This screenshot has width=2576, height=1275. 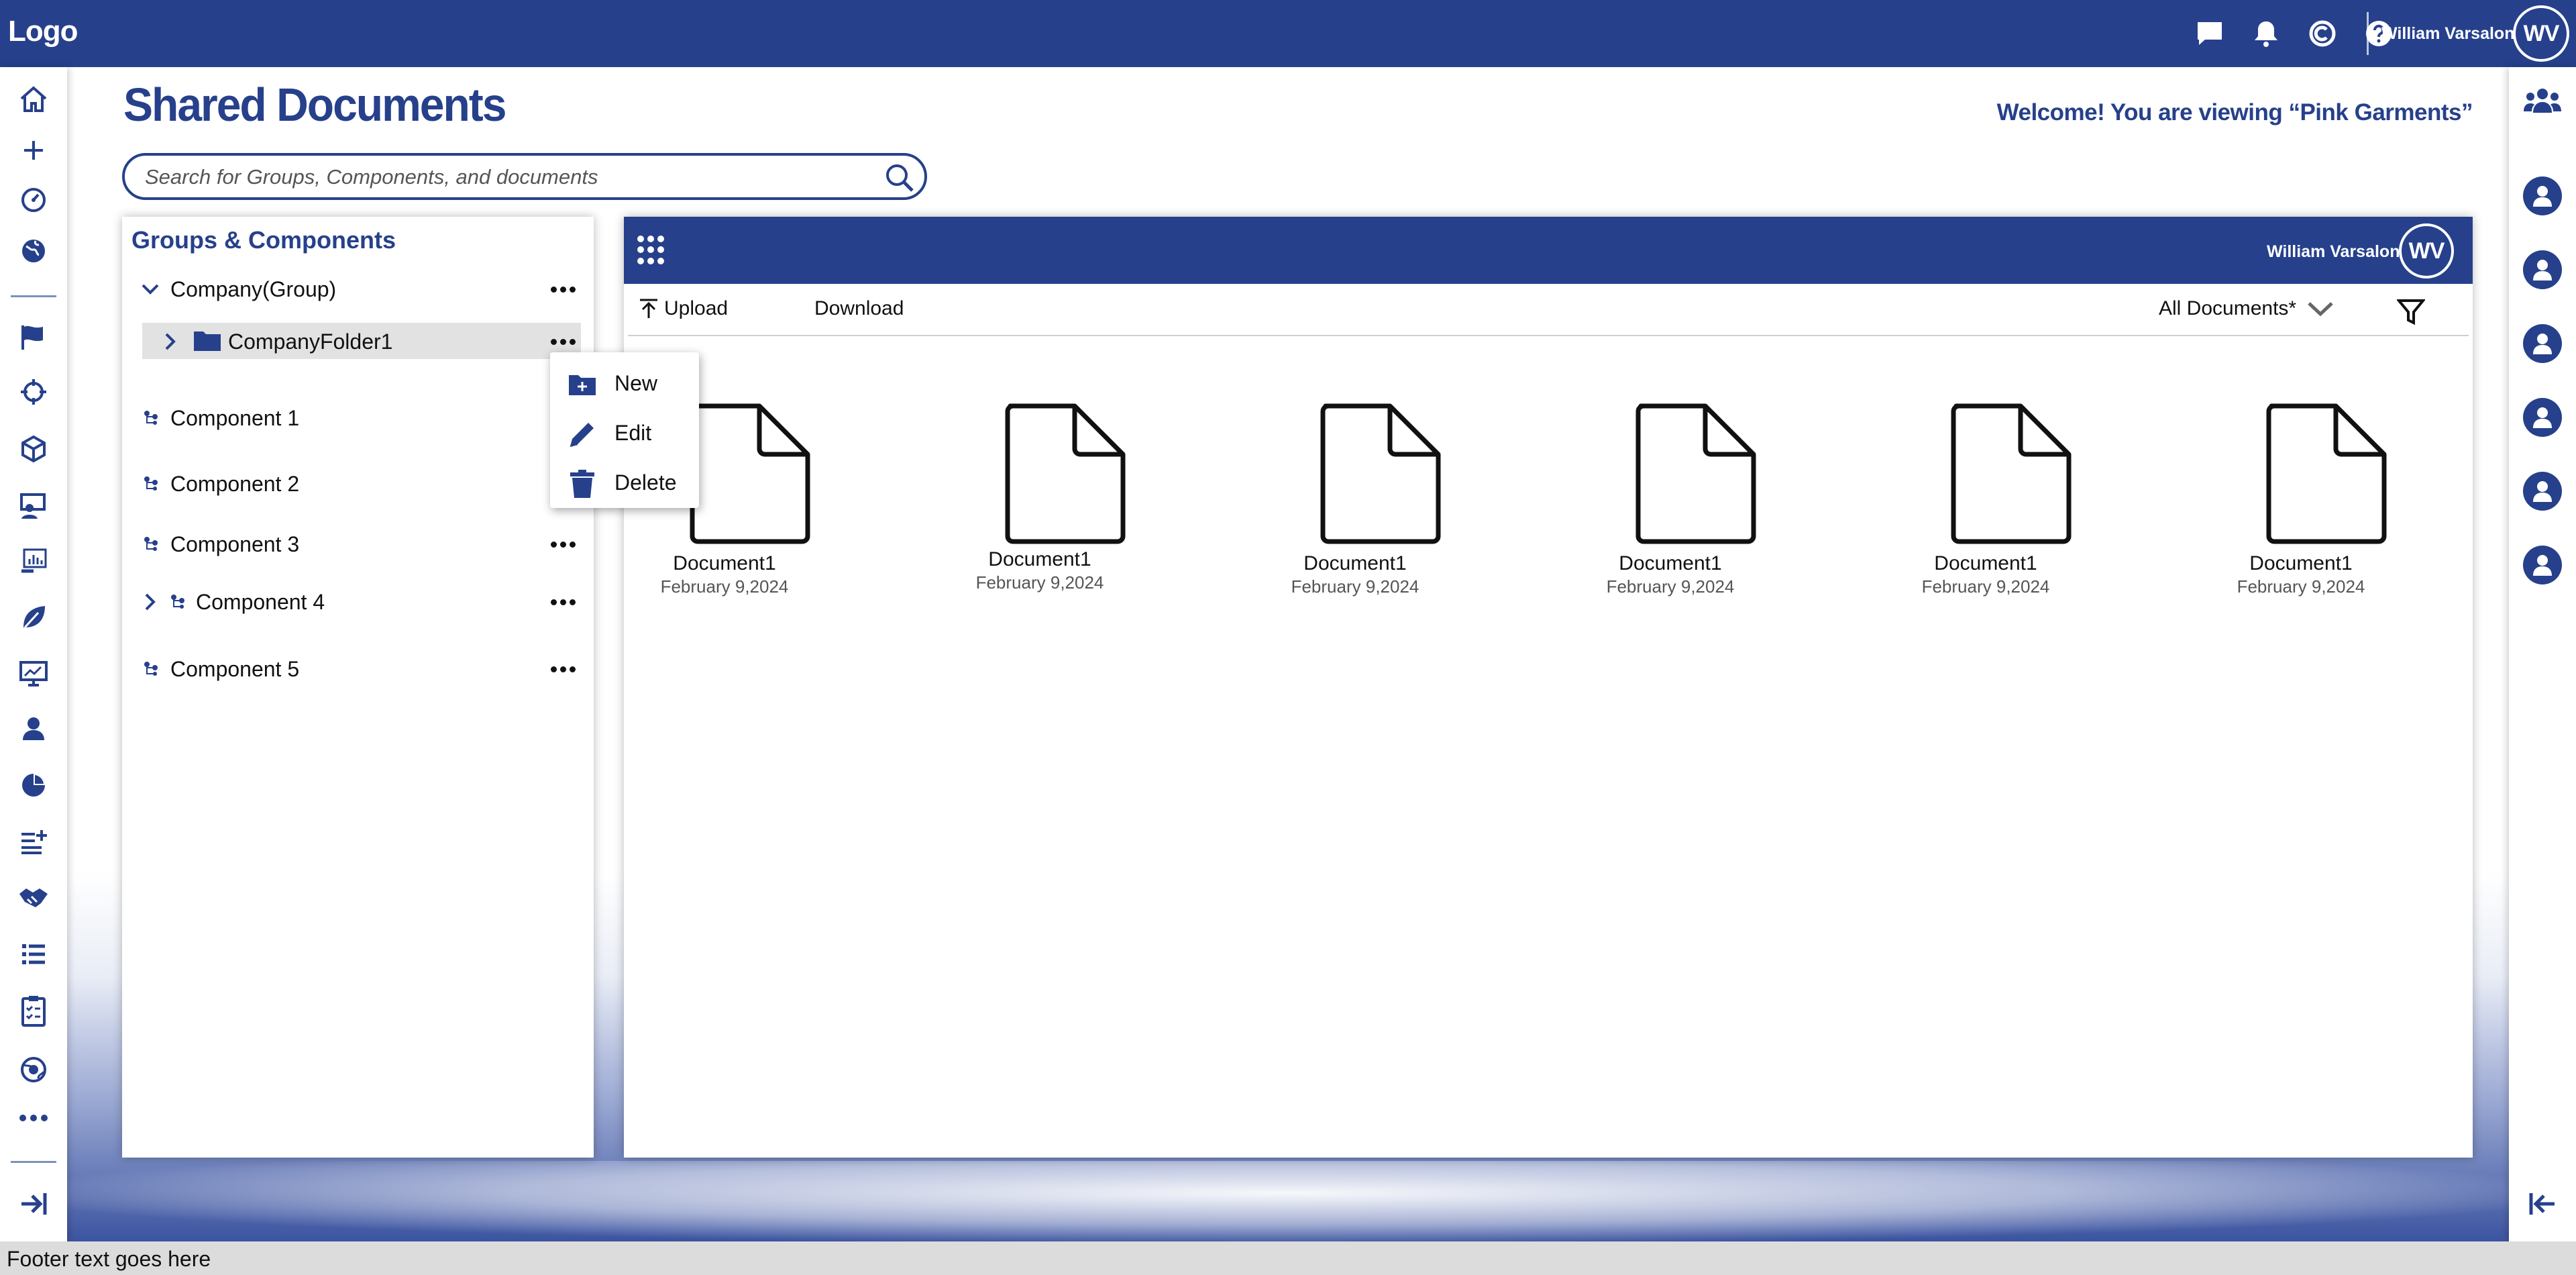 I want to click on apps-grid-icon, so click(x=652, y=250).